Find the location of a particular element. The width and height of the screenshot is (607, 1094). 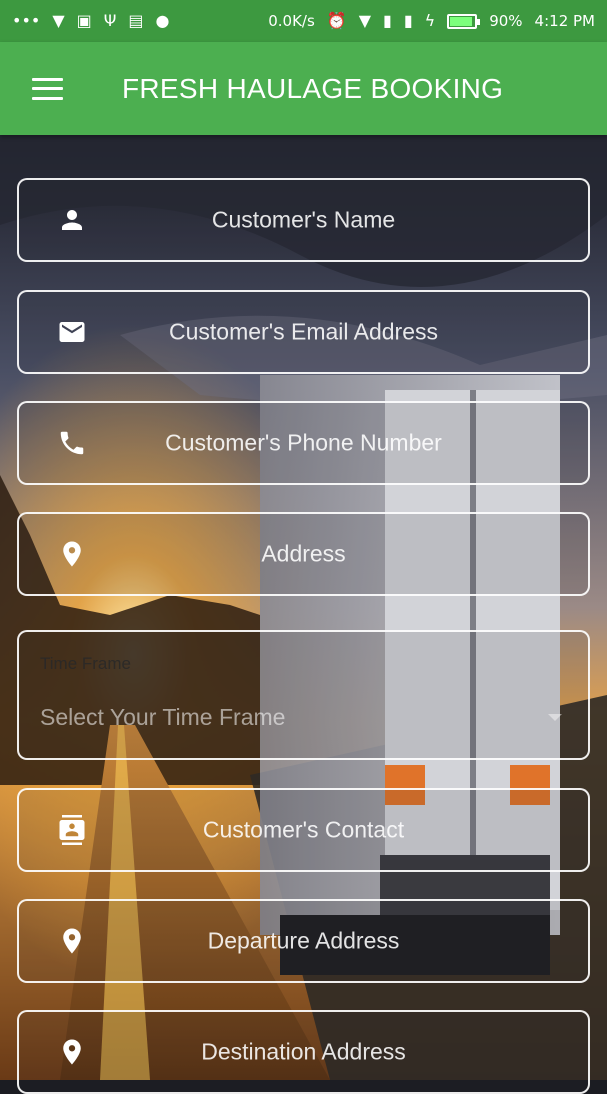

battery-icon is located at coordinates (464, 21).